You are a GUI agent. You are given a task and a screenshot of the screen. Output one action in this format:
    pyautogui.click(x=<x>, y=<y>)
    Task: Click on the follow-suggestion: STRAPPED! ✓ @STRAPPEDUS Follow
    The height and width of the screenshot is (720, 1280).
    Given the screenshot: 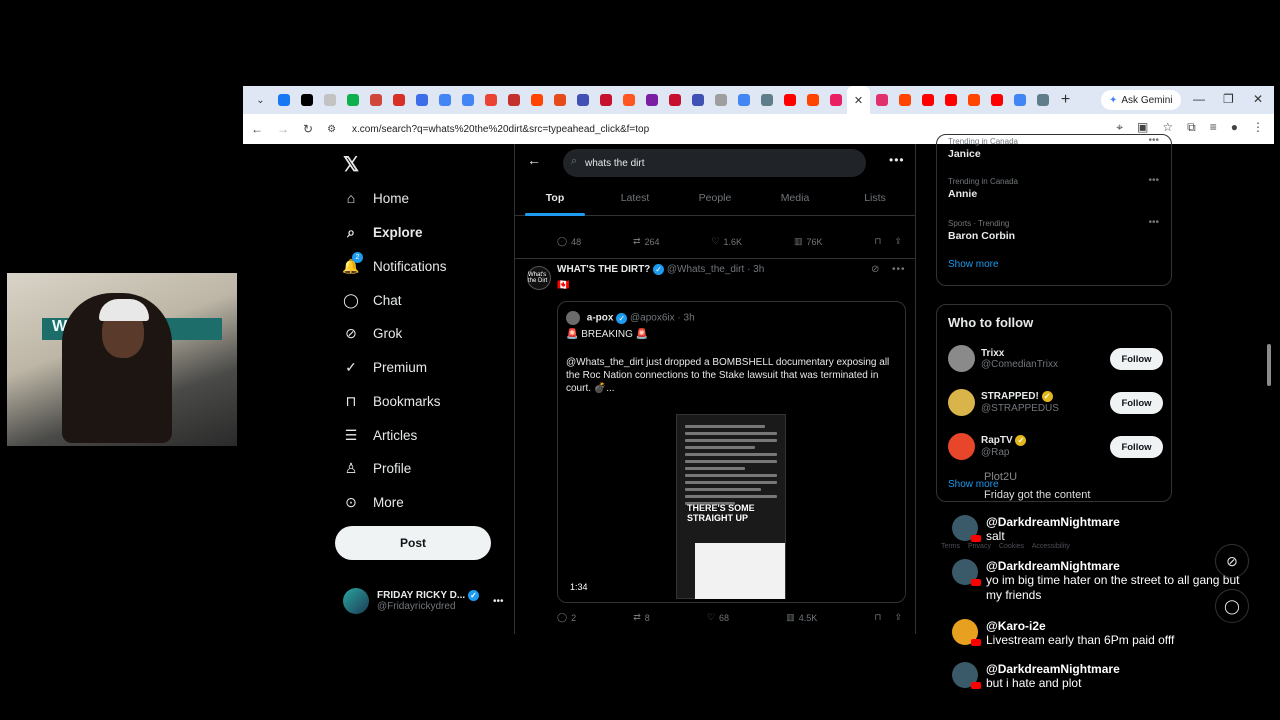 What is the action you would take?
    pyautogui.click(x=1055, y=402)
    